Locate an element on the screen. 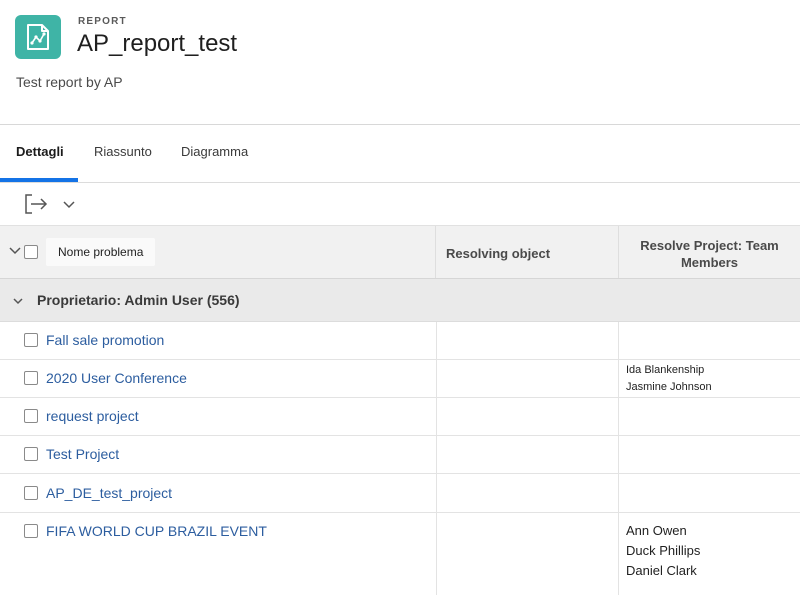 The height and width of the screenshot is (595, 800). group-row-owner: Proprietario: Admin User (556) is located at coordinates (400, 300).